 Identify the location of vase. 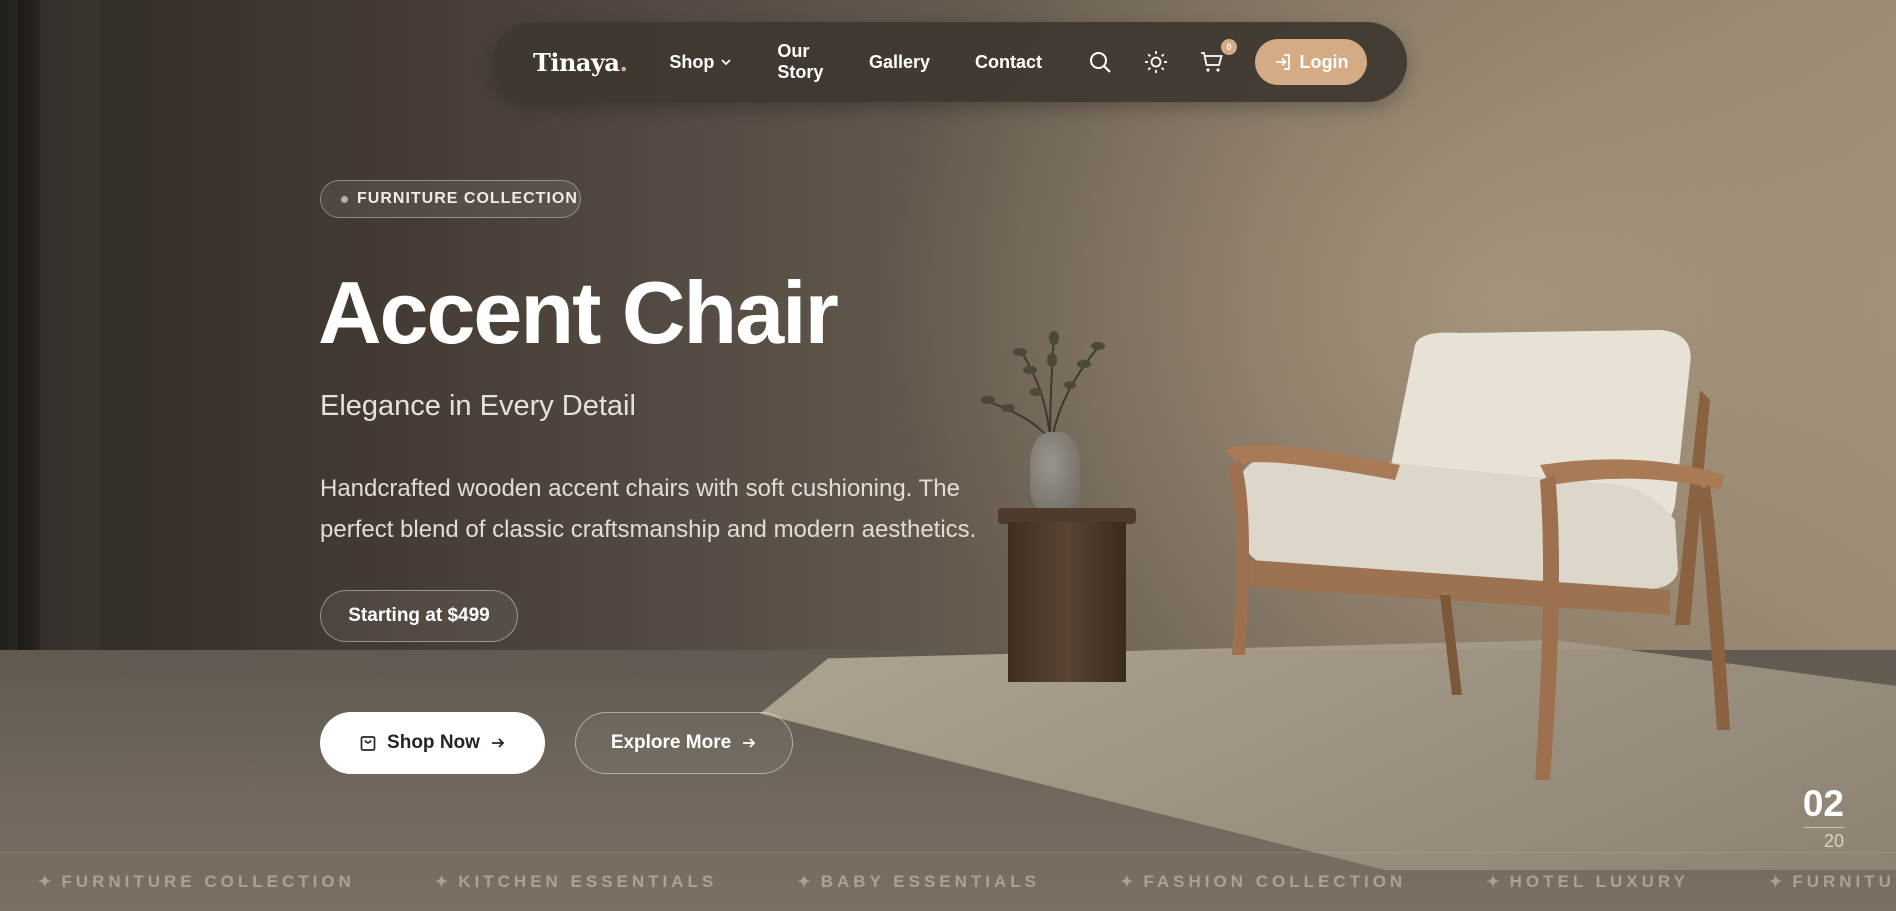
(1055, 472).